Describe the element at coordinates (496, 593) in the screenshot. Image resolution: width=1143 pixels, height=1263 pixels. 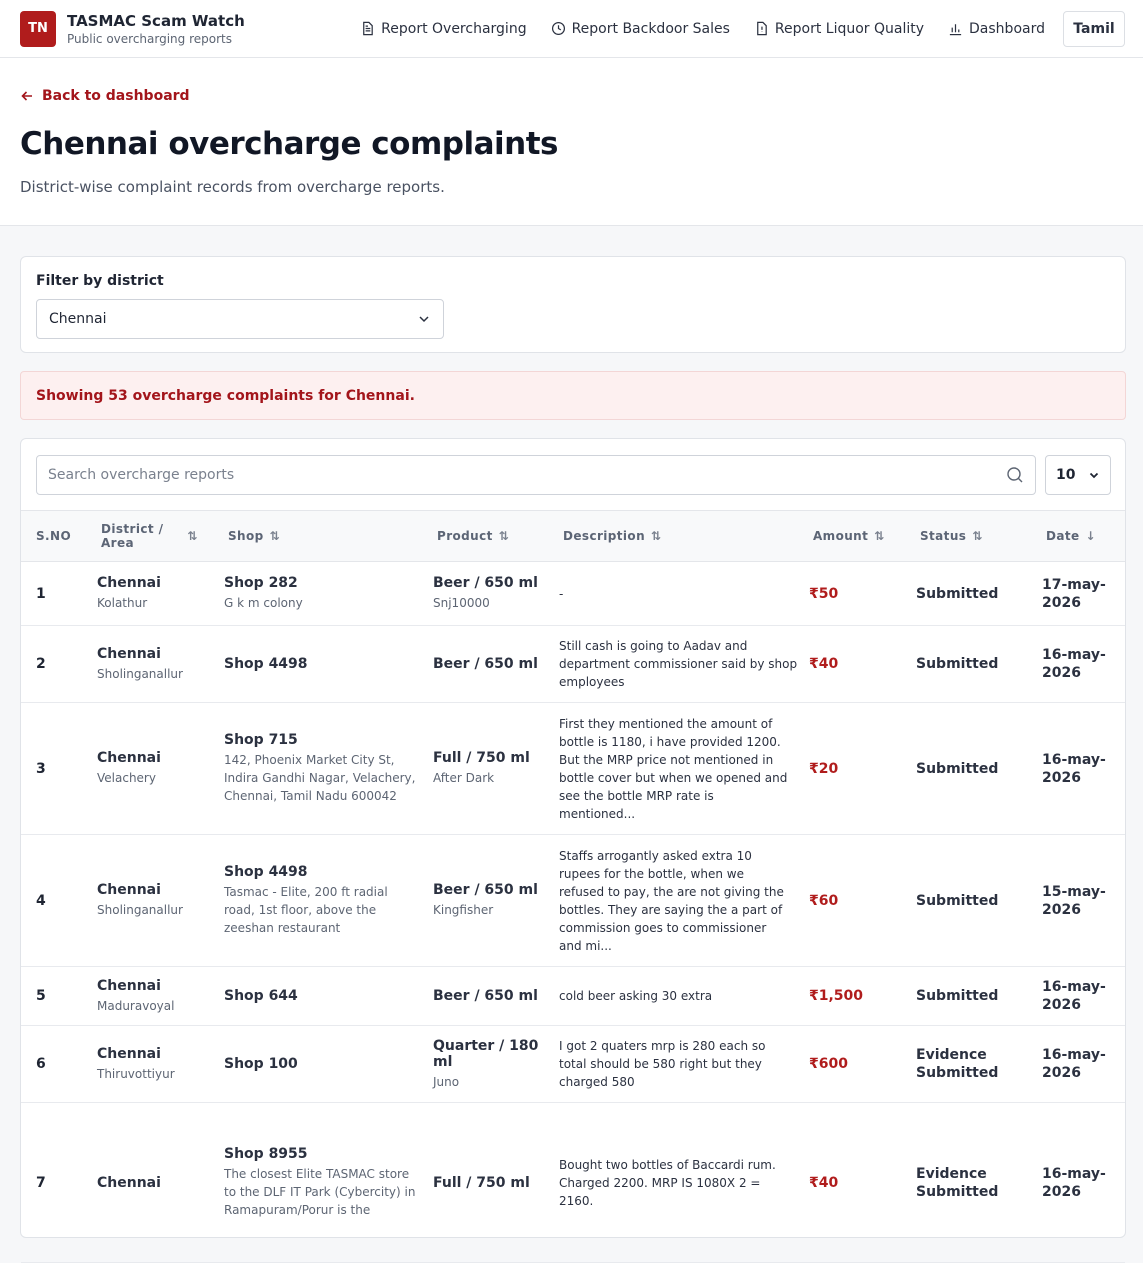
I see `cell-product: Beer / 650 ml Snj10000` at that location.